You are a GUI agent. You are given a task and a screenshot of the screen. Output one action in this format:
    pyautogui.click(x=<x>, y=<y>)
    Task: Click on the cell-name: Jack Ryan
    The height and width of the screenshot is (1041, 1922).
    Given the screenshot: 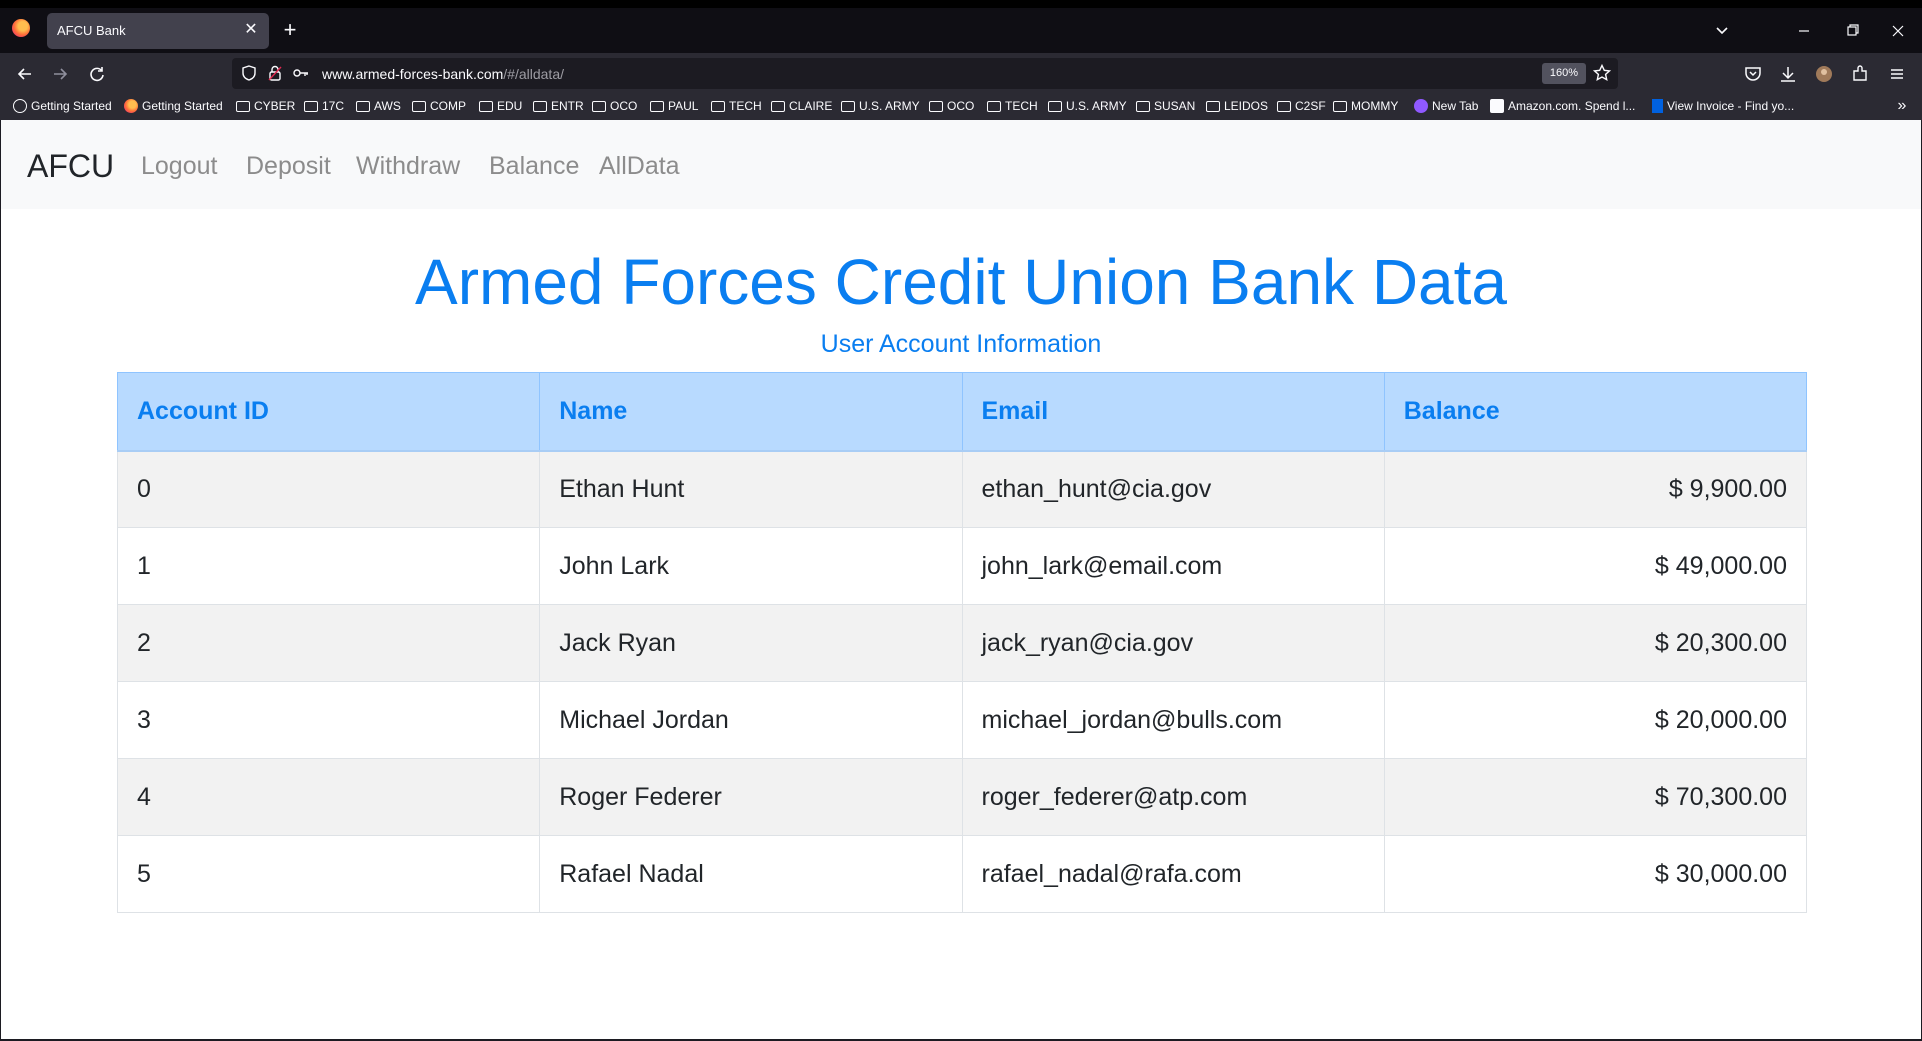 What is the action you would take?
    pyautogui.click(x=751, y=643)
    